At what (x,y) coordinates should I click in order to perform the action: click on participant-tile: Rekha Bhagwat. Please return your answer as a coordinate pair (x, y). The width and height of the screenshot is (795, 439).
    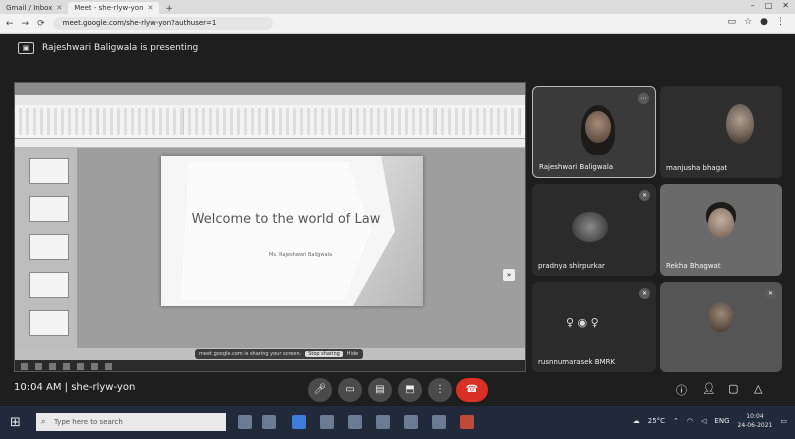
    Looking at the image, I should click on (721, 230).